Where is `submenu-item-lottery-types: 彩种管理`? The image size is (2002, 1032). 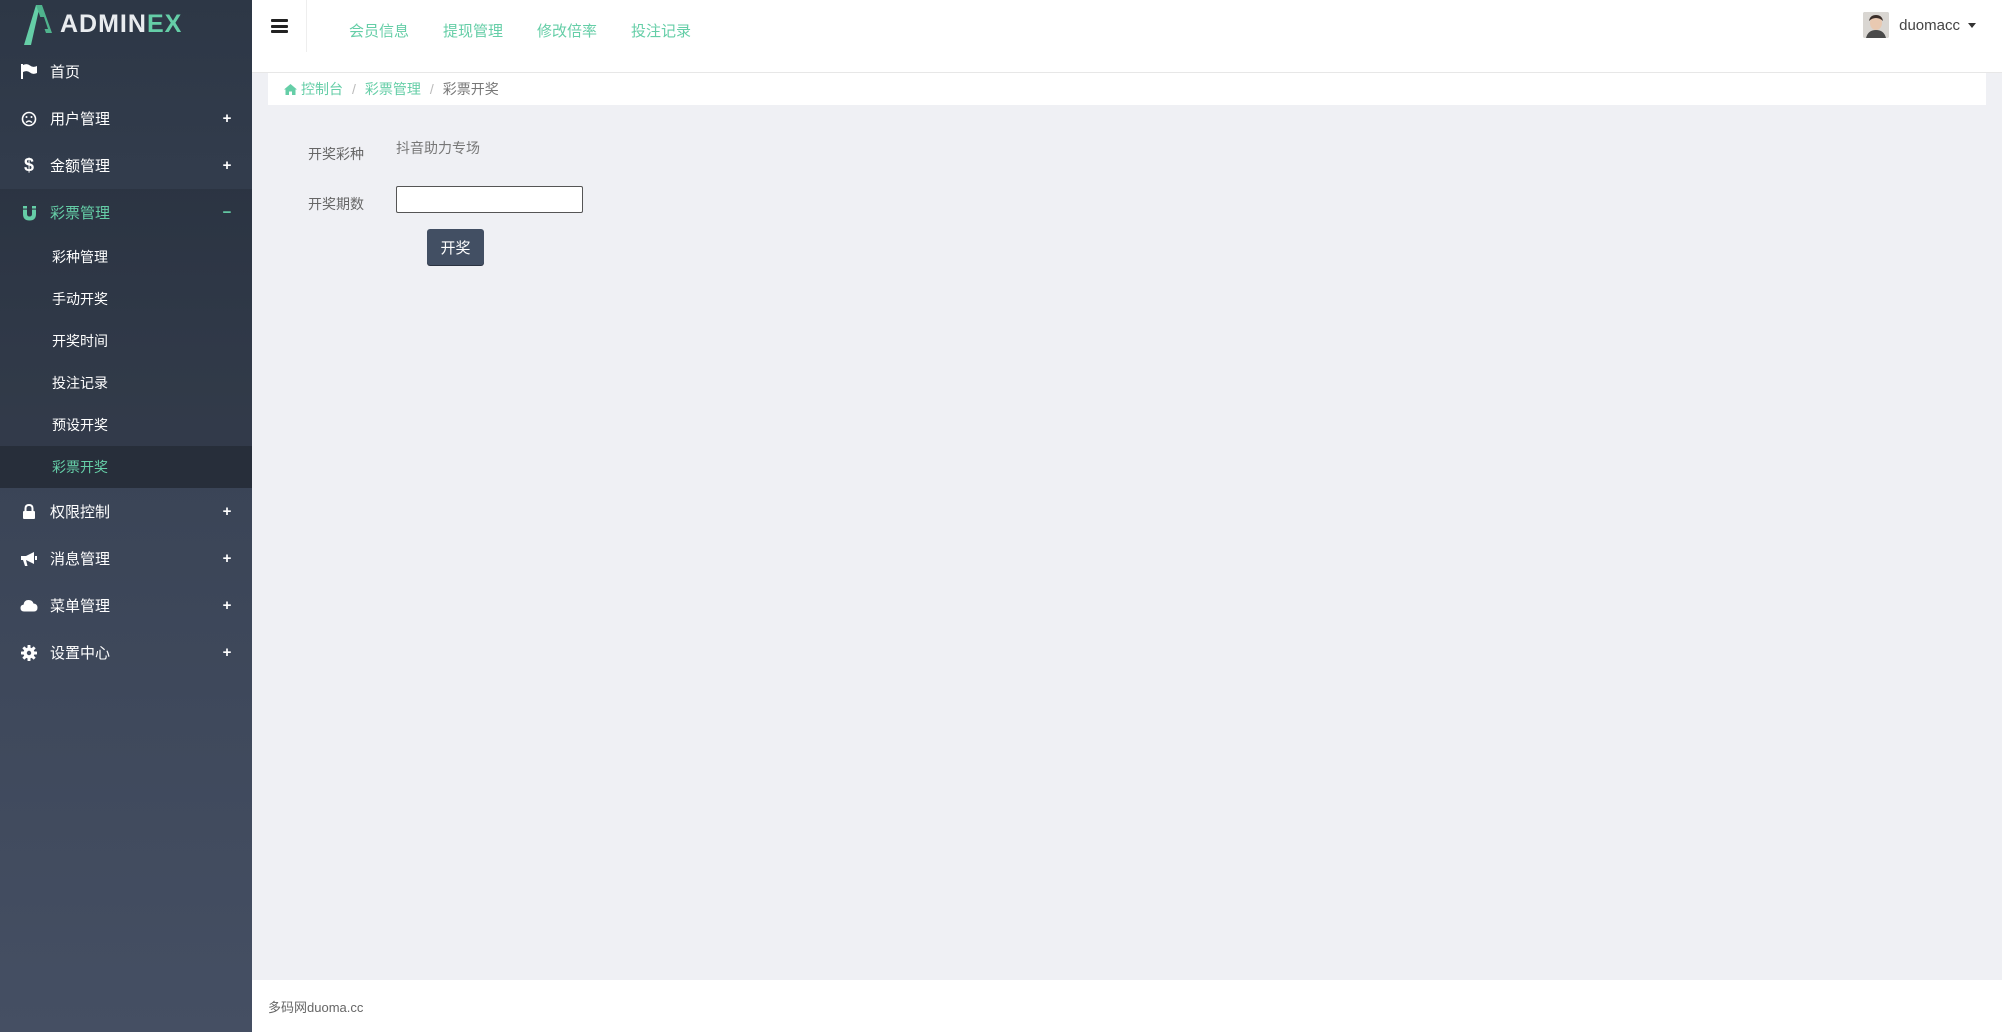
submenu-item-lottery-types: 彩种管理 is located at coordinates (126, 257).